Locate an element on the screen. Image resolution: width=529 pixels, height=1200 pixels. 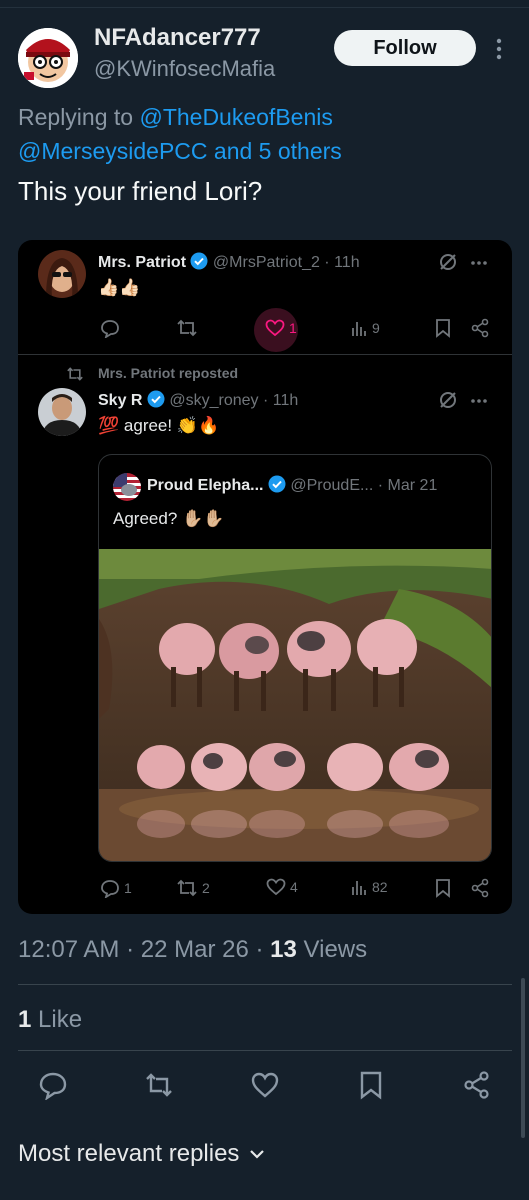
post-author-name: Sky R is located at coordinates (120, 400).